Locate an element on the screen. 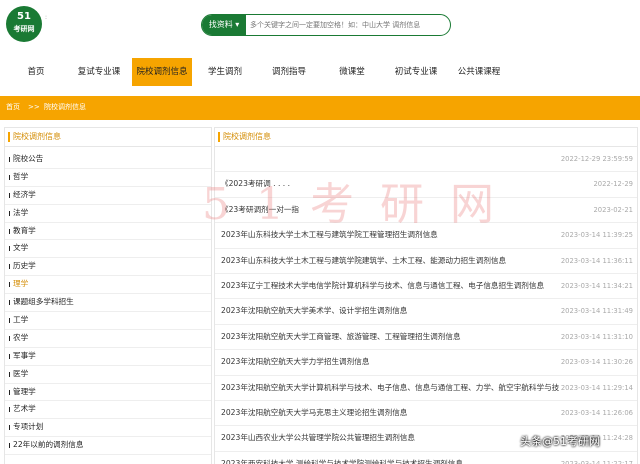  sidebar-item-literature: 文学 is located at coordinates (108, 249).